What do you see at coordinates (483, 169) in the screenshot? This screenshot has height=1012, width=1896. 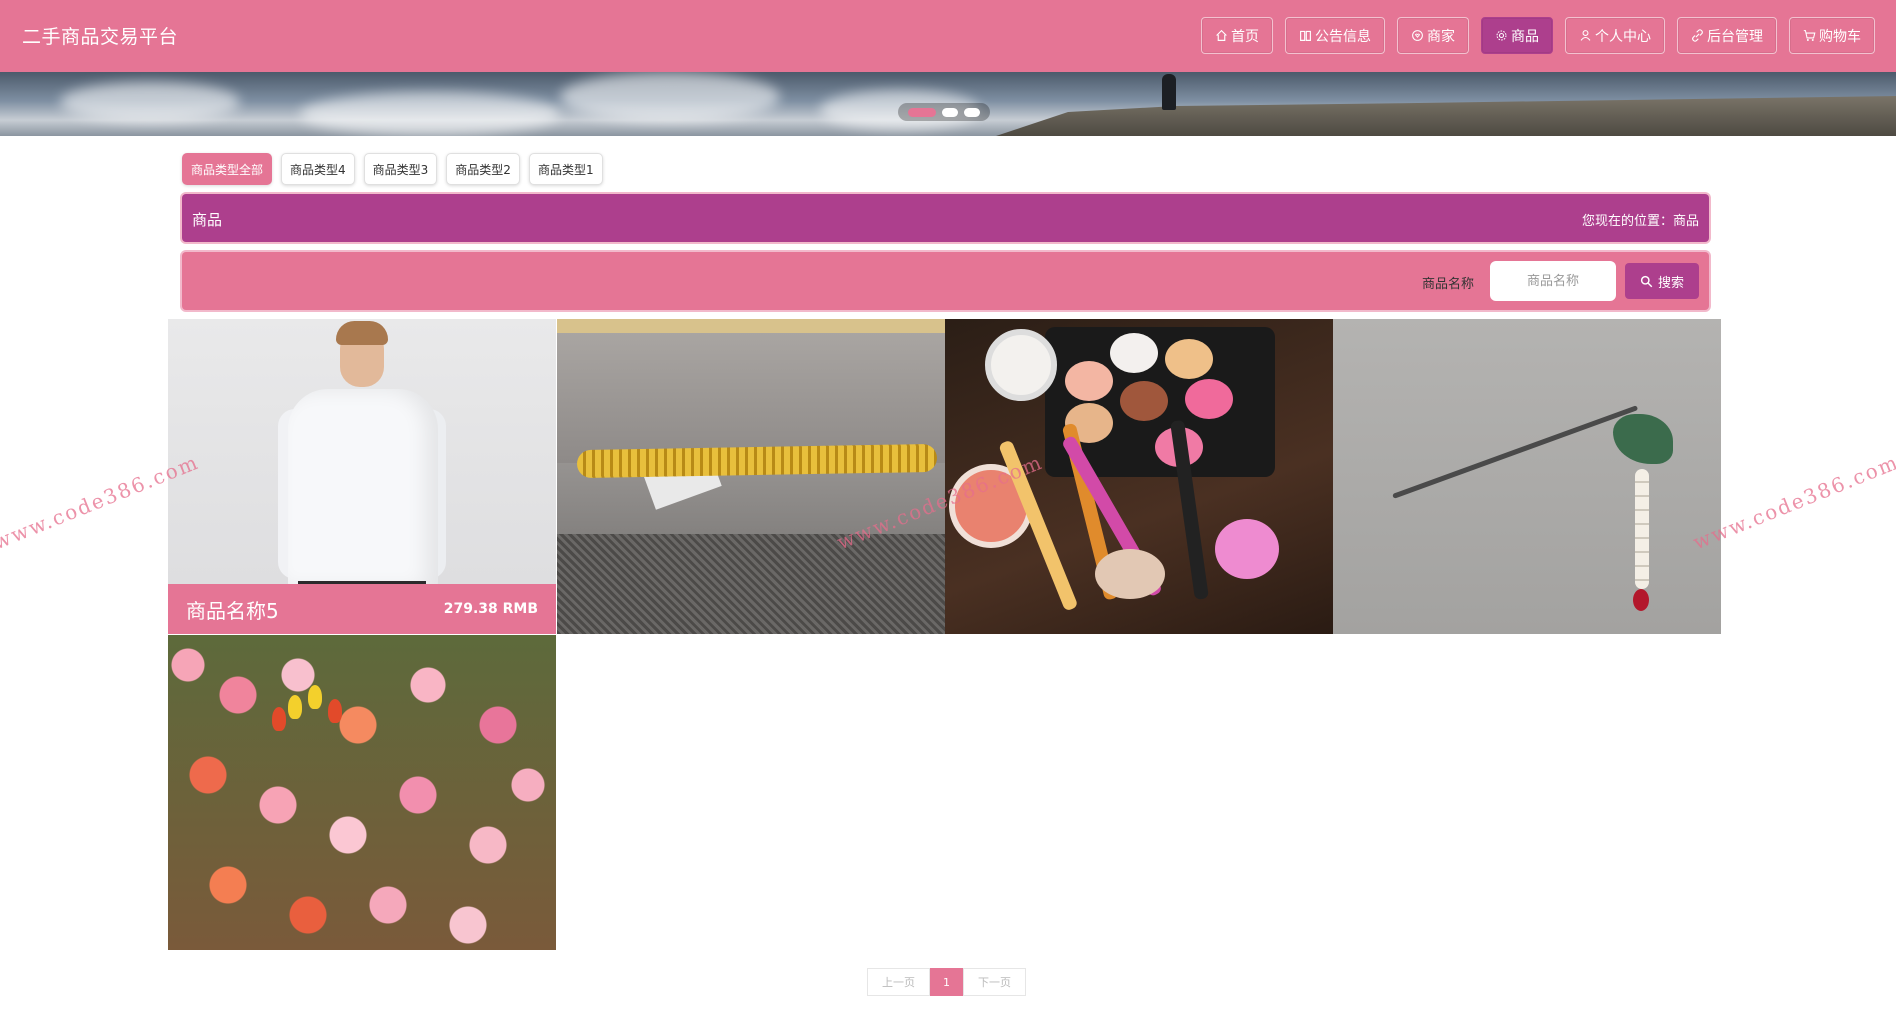 I see `category-tab-type2: 商品类型2` at bounding box center [483, 169].